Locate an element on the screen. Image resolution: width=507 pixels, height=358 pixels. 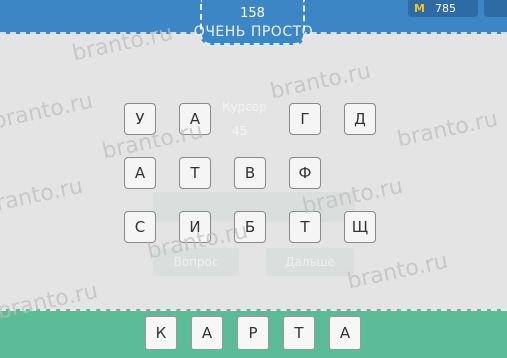
letter-tile: А is located at coordinates (140, 173).